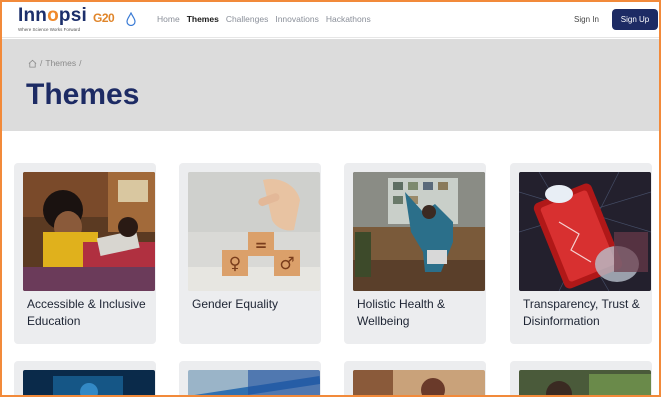 This screenshot has height=397, width=661. Describe the element at coordinates (247, 19) in the screenshot. I see `nav-challenges: Challenges` at that location.